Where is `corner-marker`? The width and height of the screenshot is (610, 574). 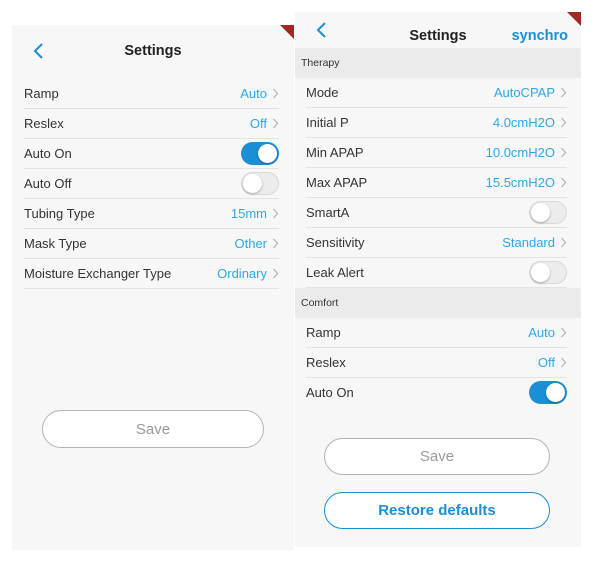
corner-marker is located at coordinates (287, 32).